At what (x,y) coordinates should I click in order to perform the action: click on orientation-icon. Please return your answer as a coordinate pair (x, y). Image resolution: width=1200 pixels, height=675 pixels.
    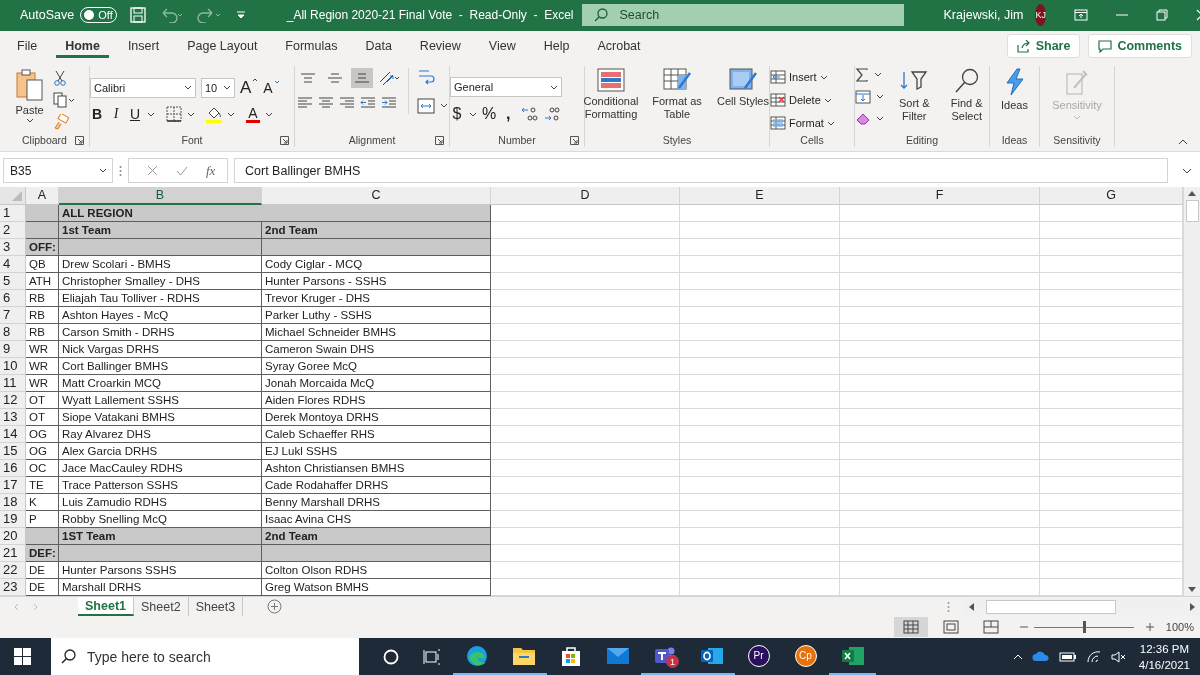
    Looking at the image, I should click on (388, 77).